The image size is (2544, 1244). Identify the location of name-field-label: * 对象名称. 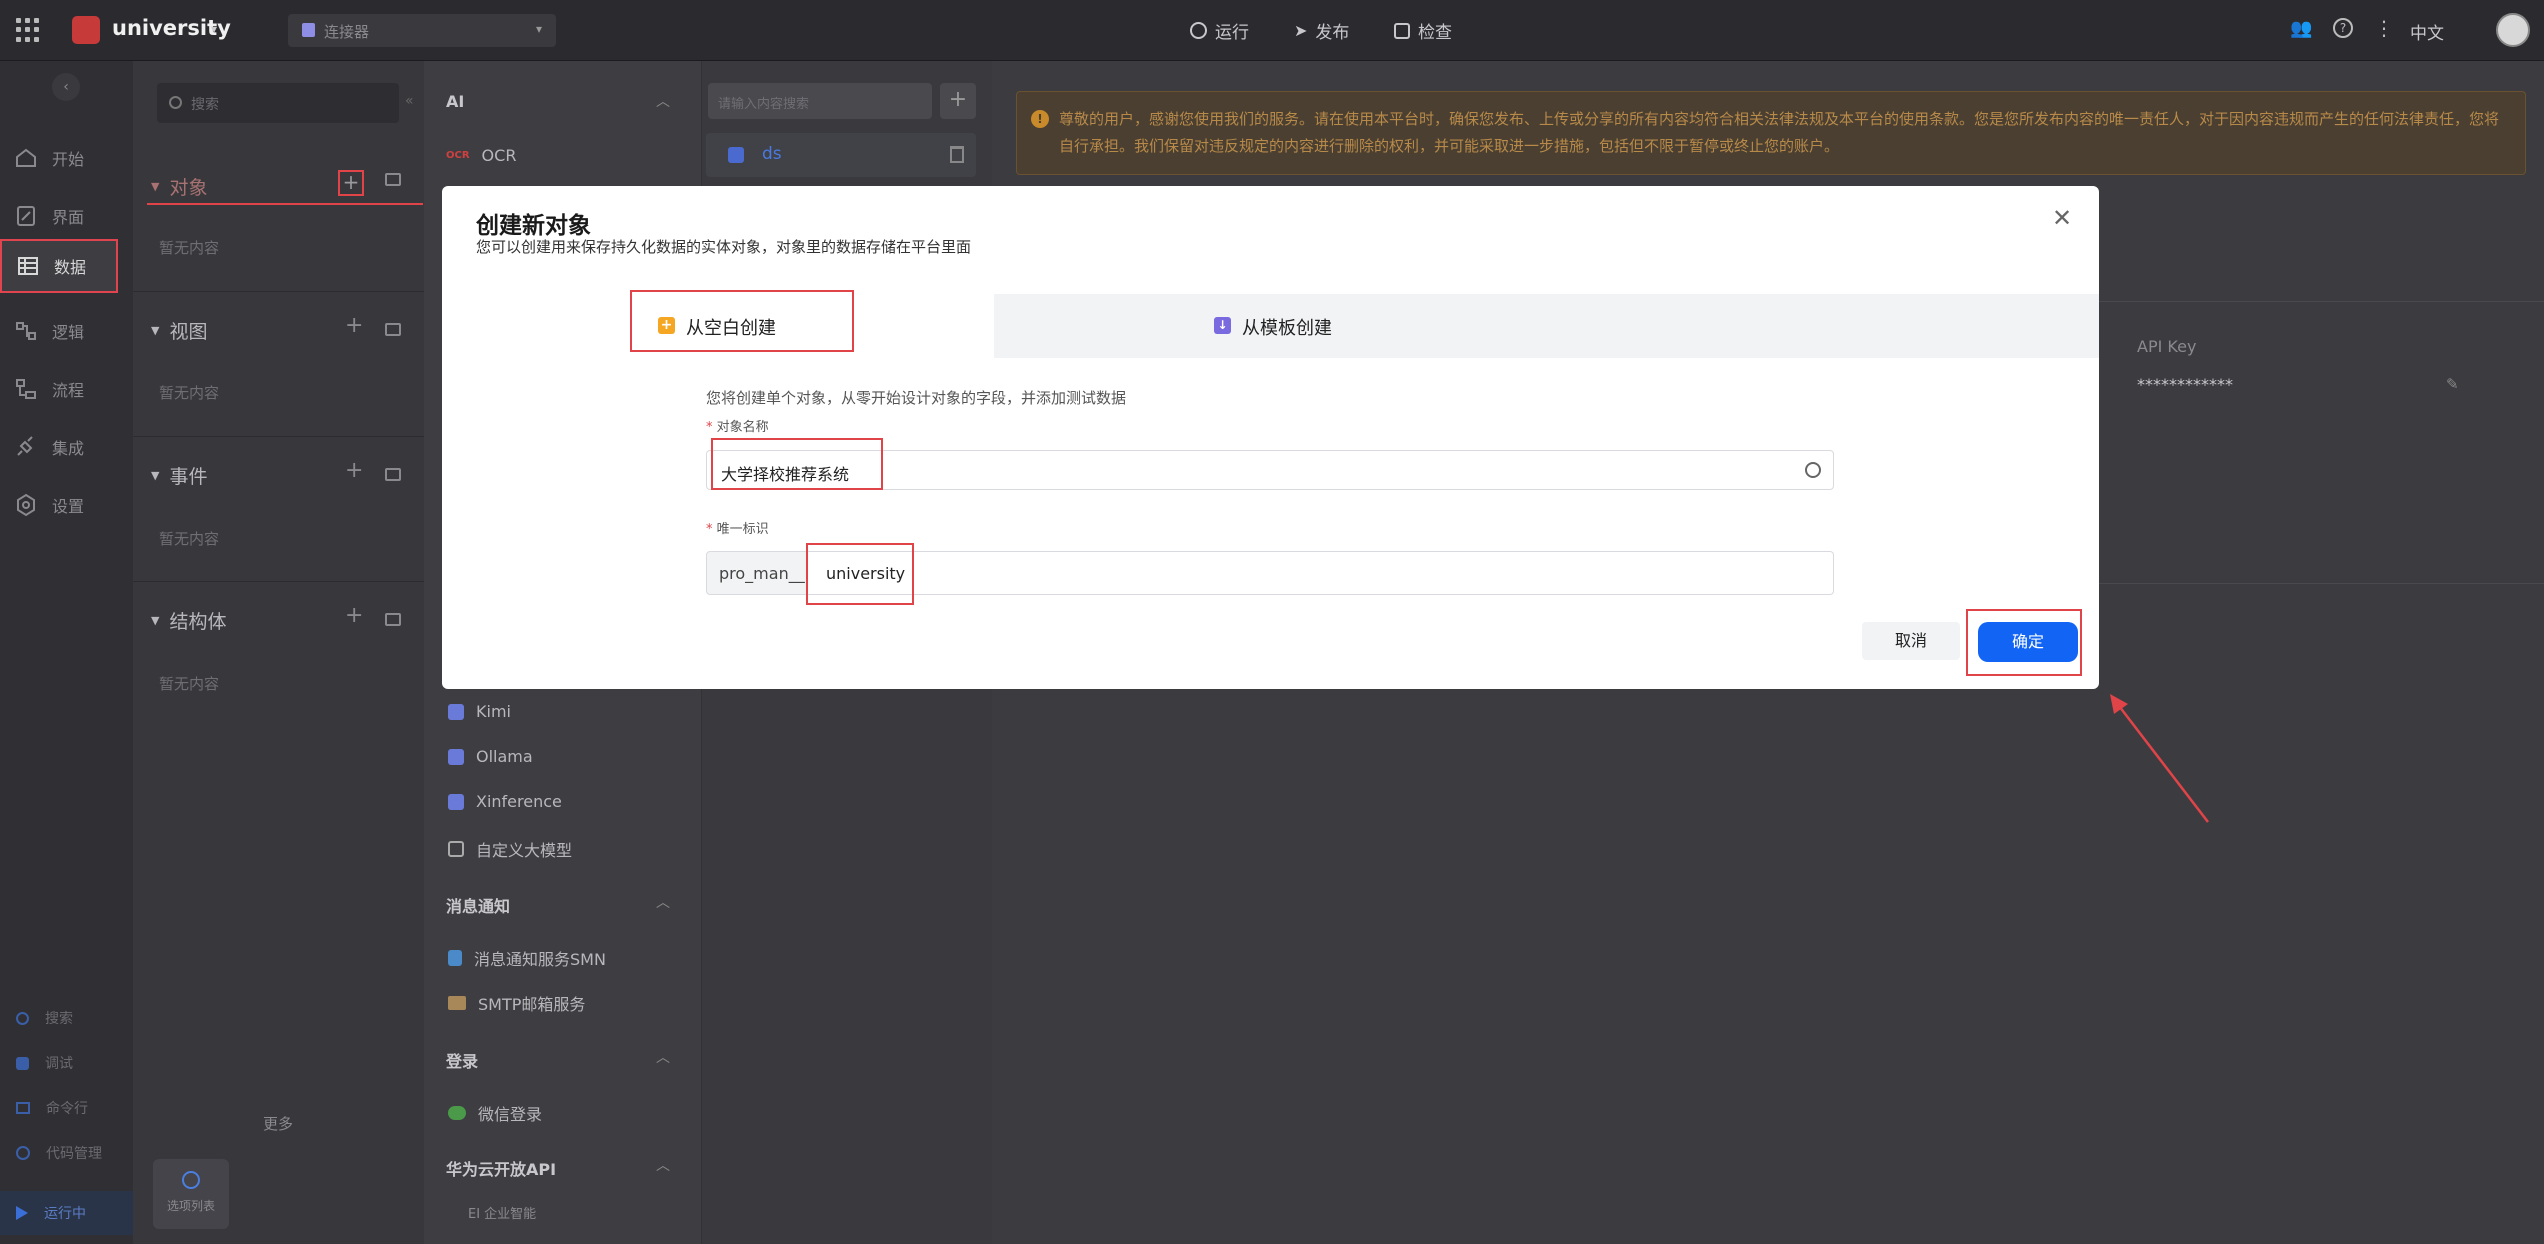
(737, 427).